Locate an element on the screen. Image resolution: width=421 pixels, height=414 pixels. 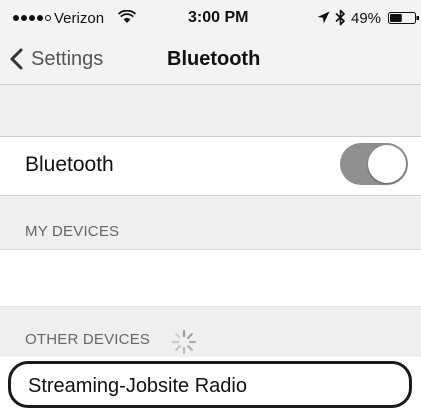
back-button: Settings is located at coordinates (56, 59).